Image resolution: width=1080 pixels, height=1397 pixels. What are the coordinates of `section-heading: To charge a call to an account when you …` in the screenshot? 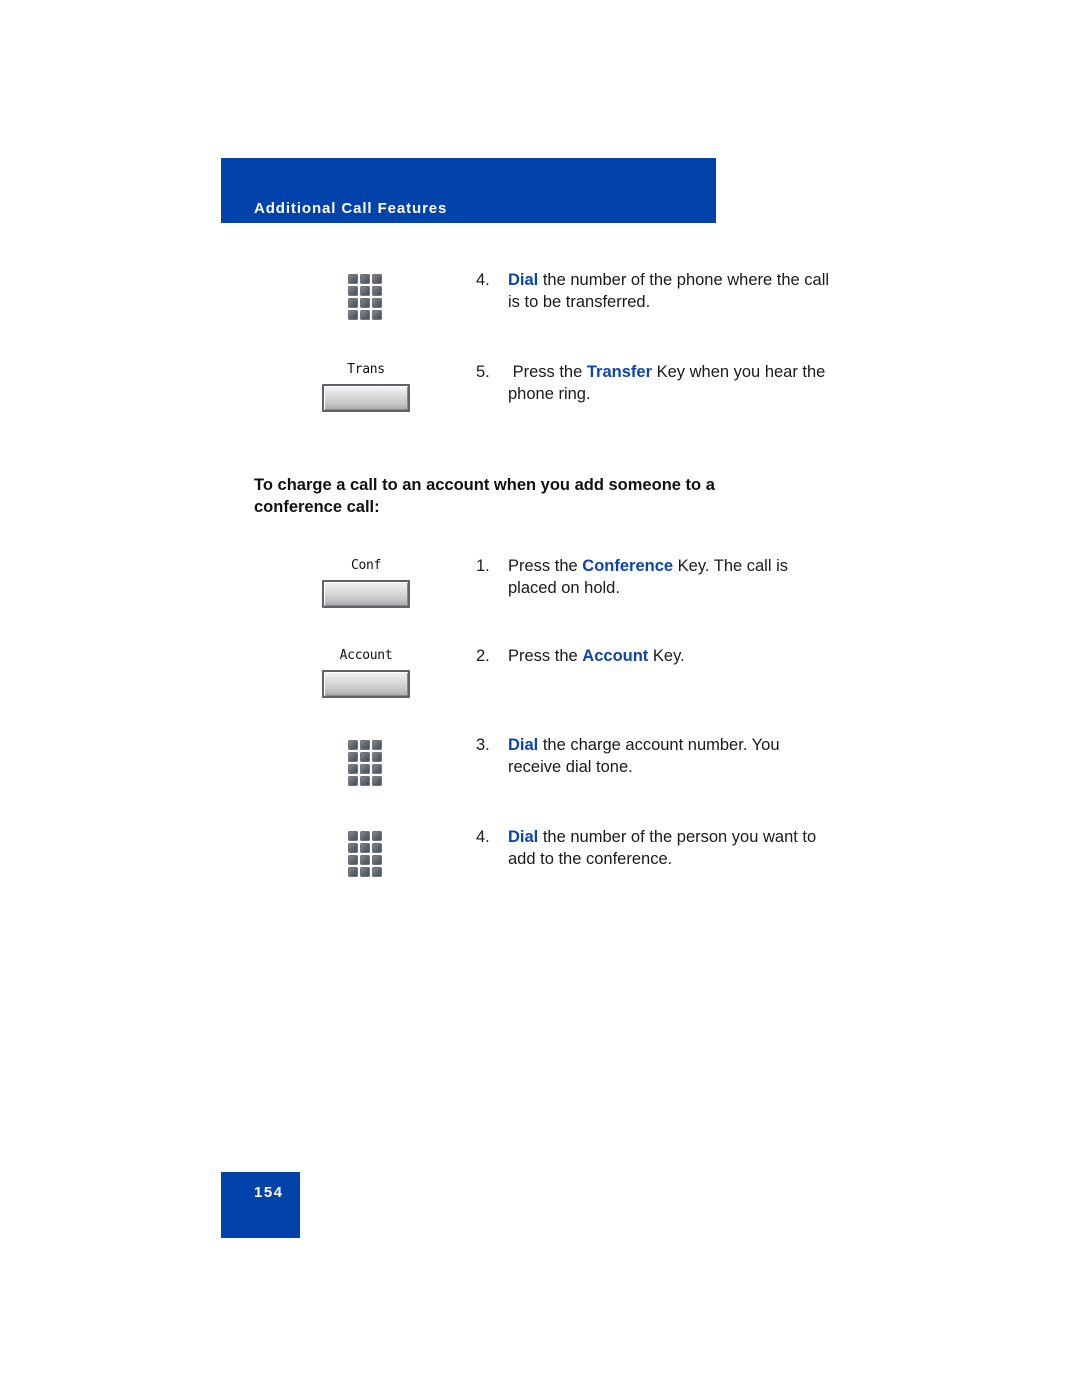 It's located at (484, 496).